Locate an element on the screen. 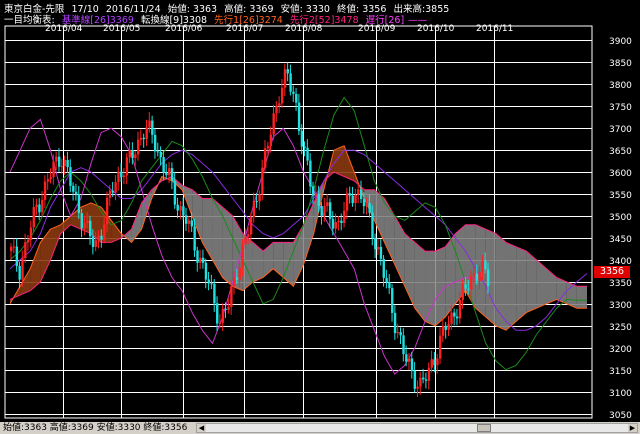  y-tick-label: 3600 is located at coordinates (620, 174).